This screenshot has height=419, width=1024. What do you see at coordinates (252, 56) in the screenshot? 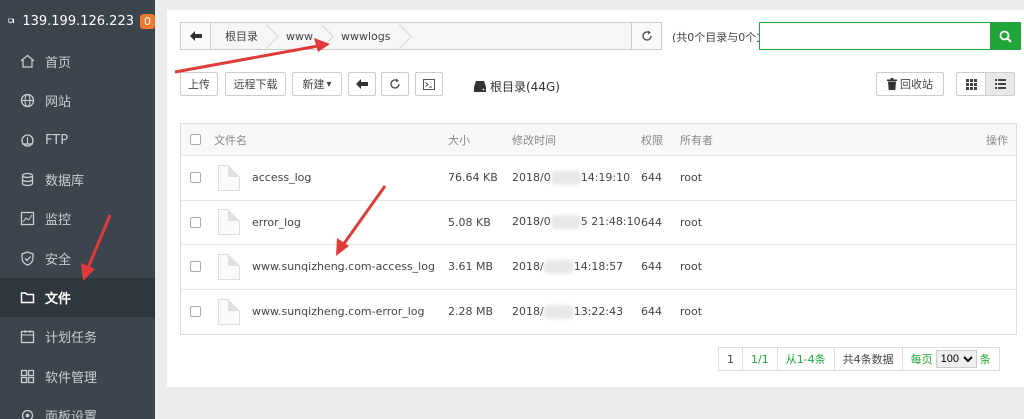
I see `annotation-arrow-path` at bounding box center [252, 56].